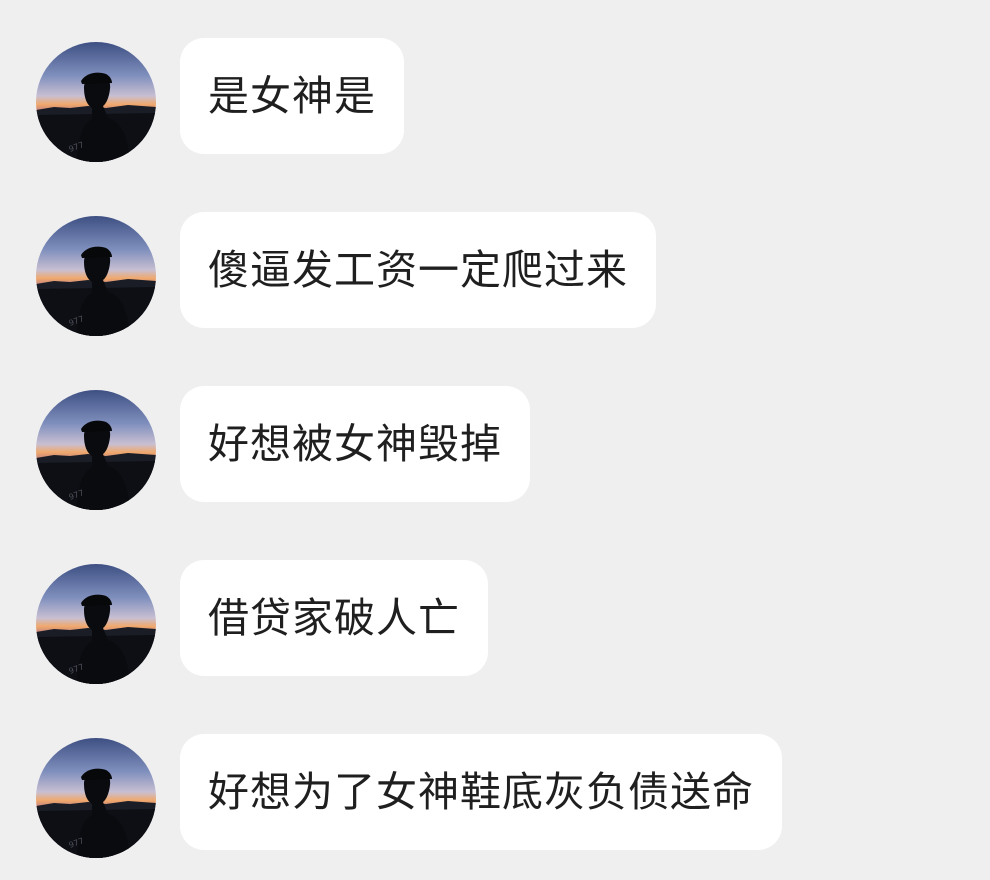 This screenshot has width=990, height=880. I want to click on message-bubble: 借贷家破人亡, so click(334, 618).